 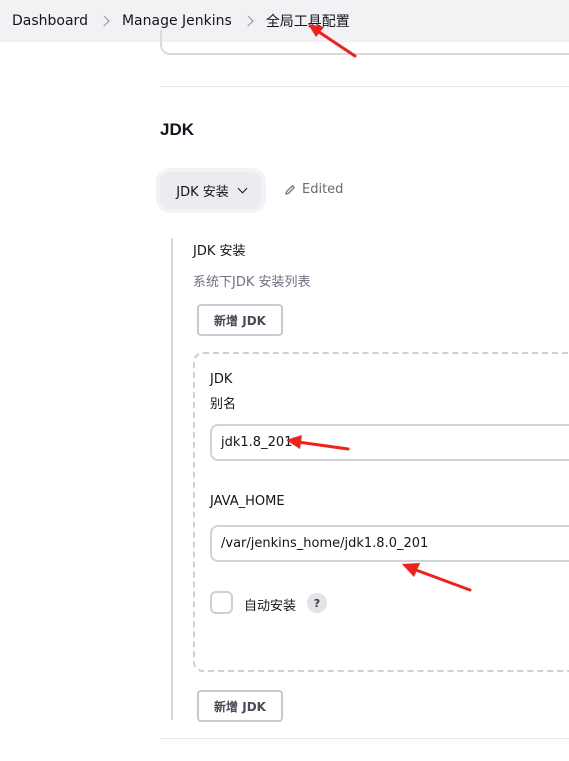 I want to click on add-jdk-button-bottom: 新增 JDK, so click(x=240, y=706).